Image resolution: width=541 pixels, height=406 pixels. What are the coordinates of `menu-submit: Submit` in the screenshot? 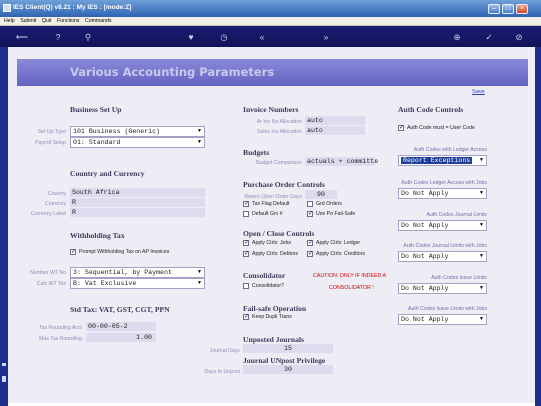 It's located at (28, 21).